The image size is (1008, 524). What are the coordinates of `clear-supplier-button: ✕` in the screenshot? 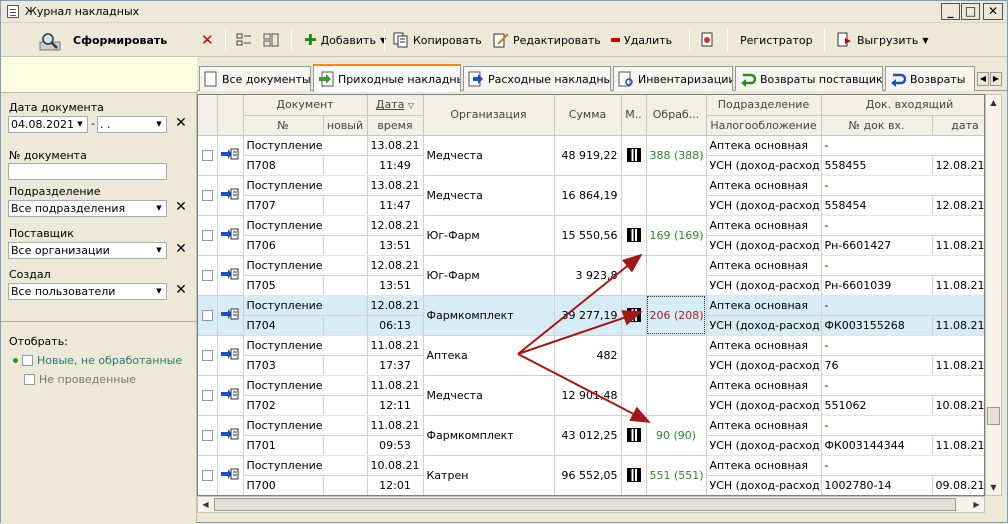 It's located at (181, 250).